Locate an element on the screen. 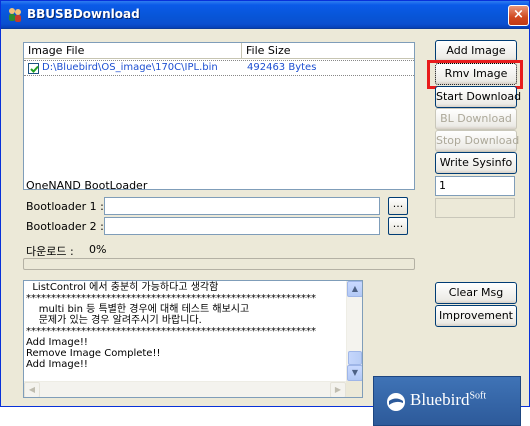  bl-download-button: BL Download is located at coordinates (476, 119).